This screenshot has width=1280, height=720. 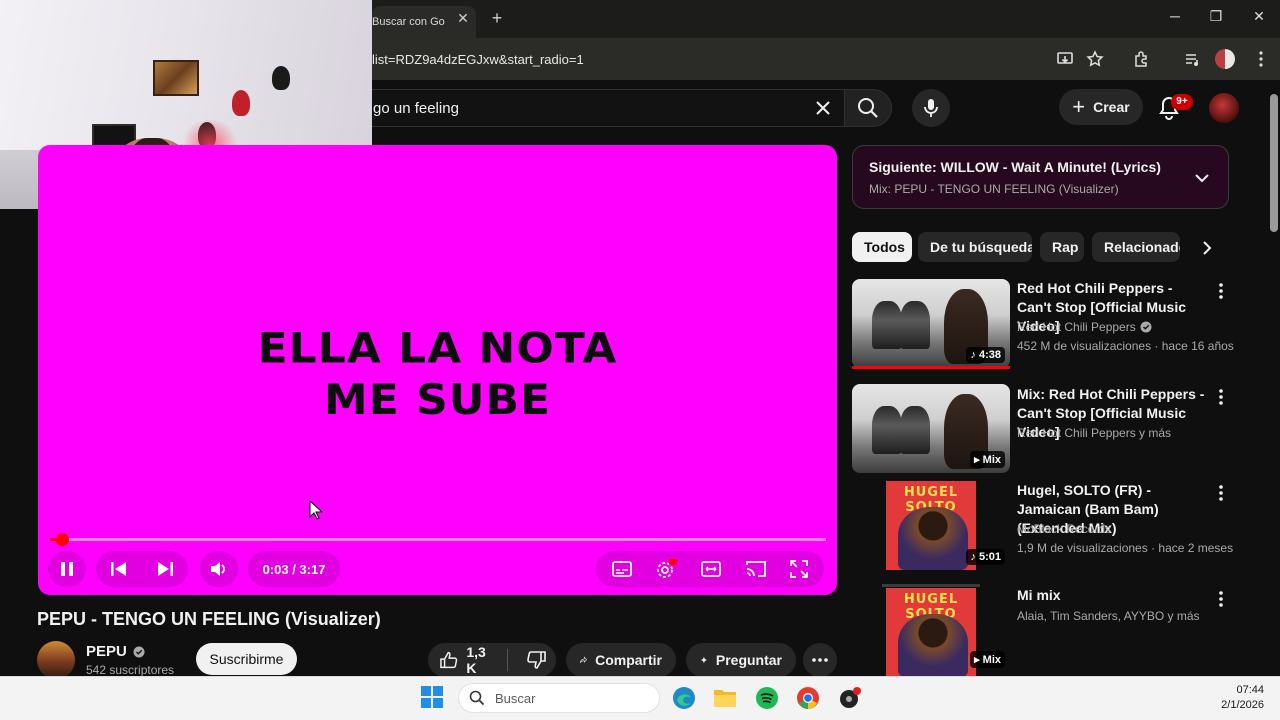 What do you see at coordinates (725, 698) in the screenshot?
I see `file-explorer-icon` at bounding box center [725, 698].